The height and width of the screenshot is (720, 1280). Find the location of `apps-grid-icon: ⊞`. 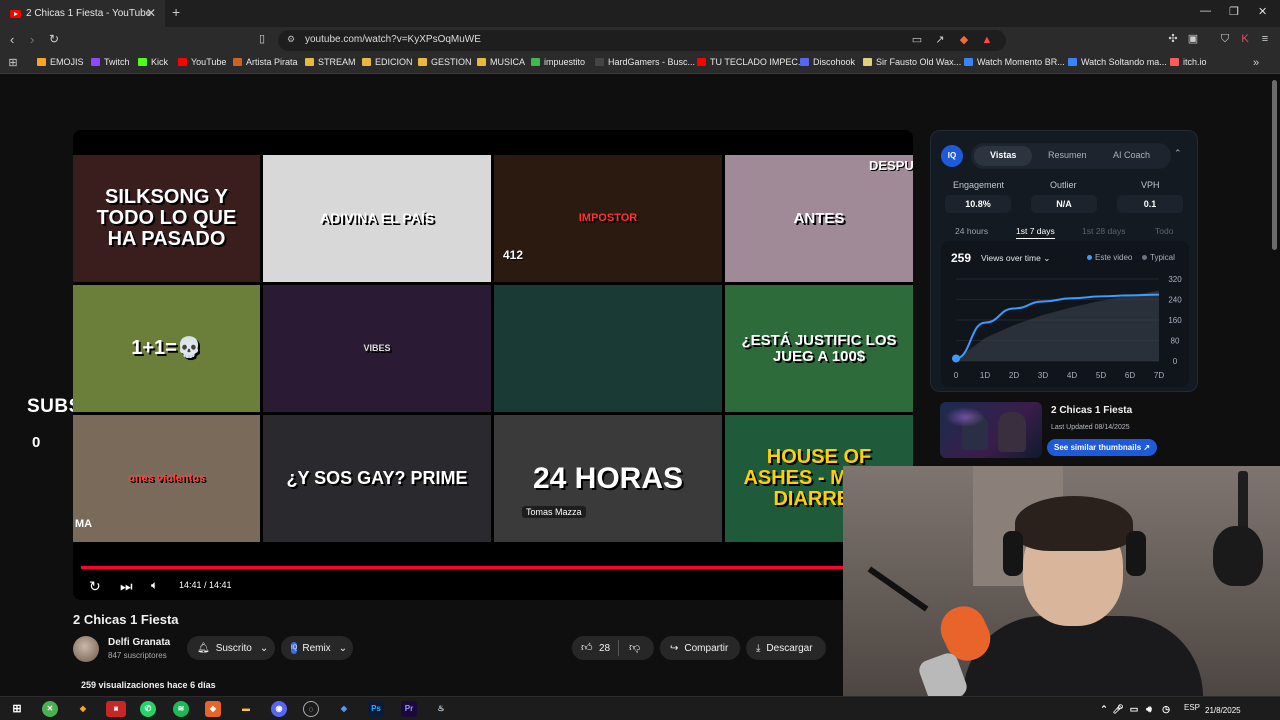

apps-grid-icon: ⊞ is located at coordinates (13, 63).